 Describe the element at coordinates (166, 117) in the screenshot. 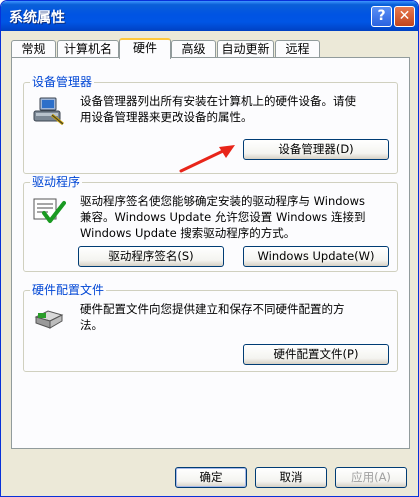

I see `device-manager-description-2: 用设备管理器来更改设备的属性。` at that location.